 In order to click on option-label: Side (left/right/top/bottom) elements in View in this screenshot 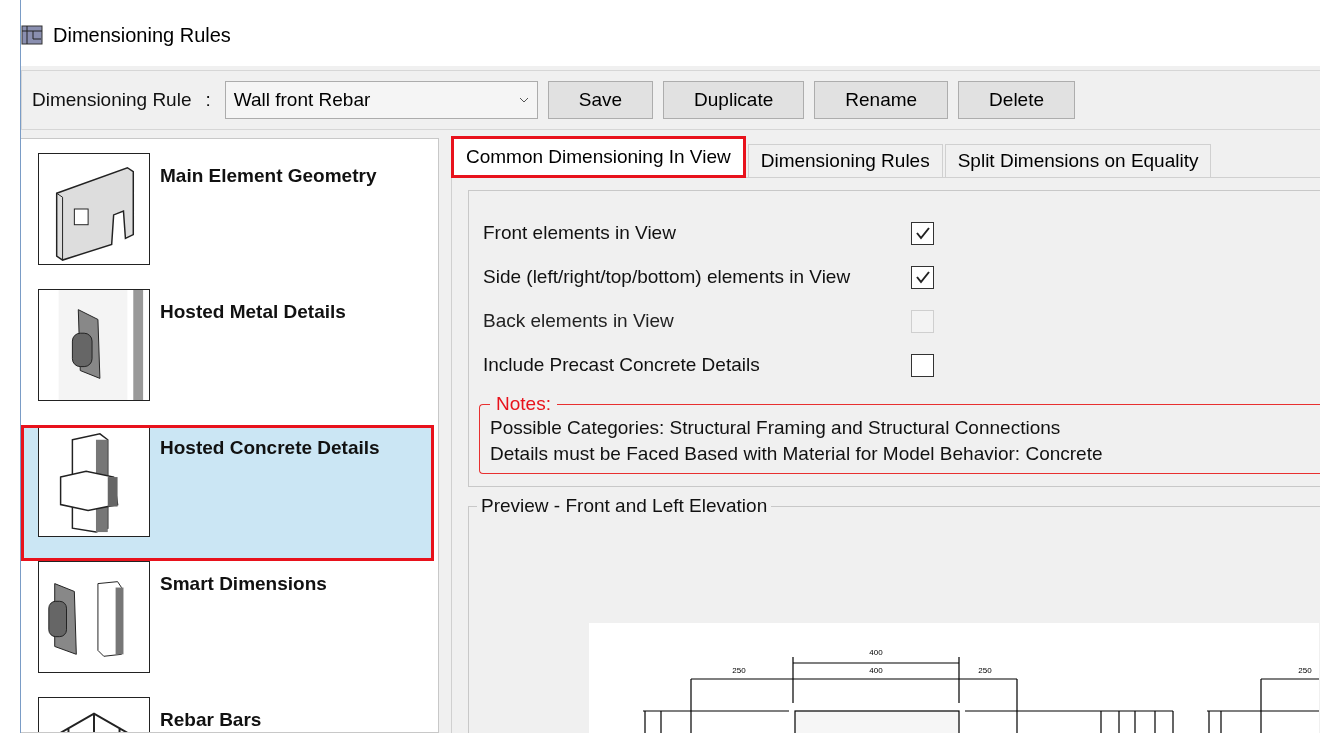, I will do `click(667, 277)`.